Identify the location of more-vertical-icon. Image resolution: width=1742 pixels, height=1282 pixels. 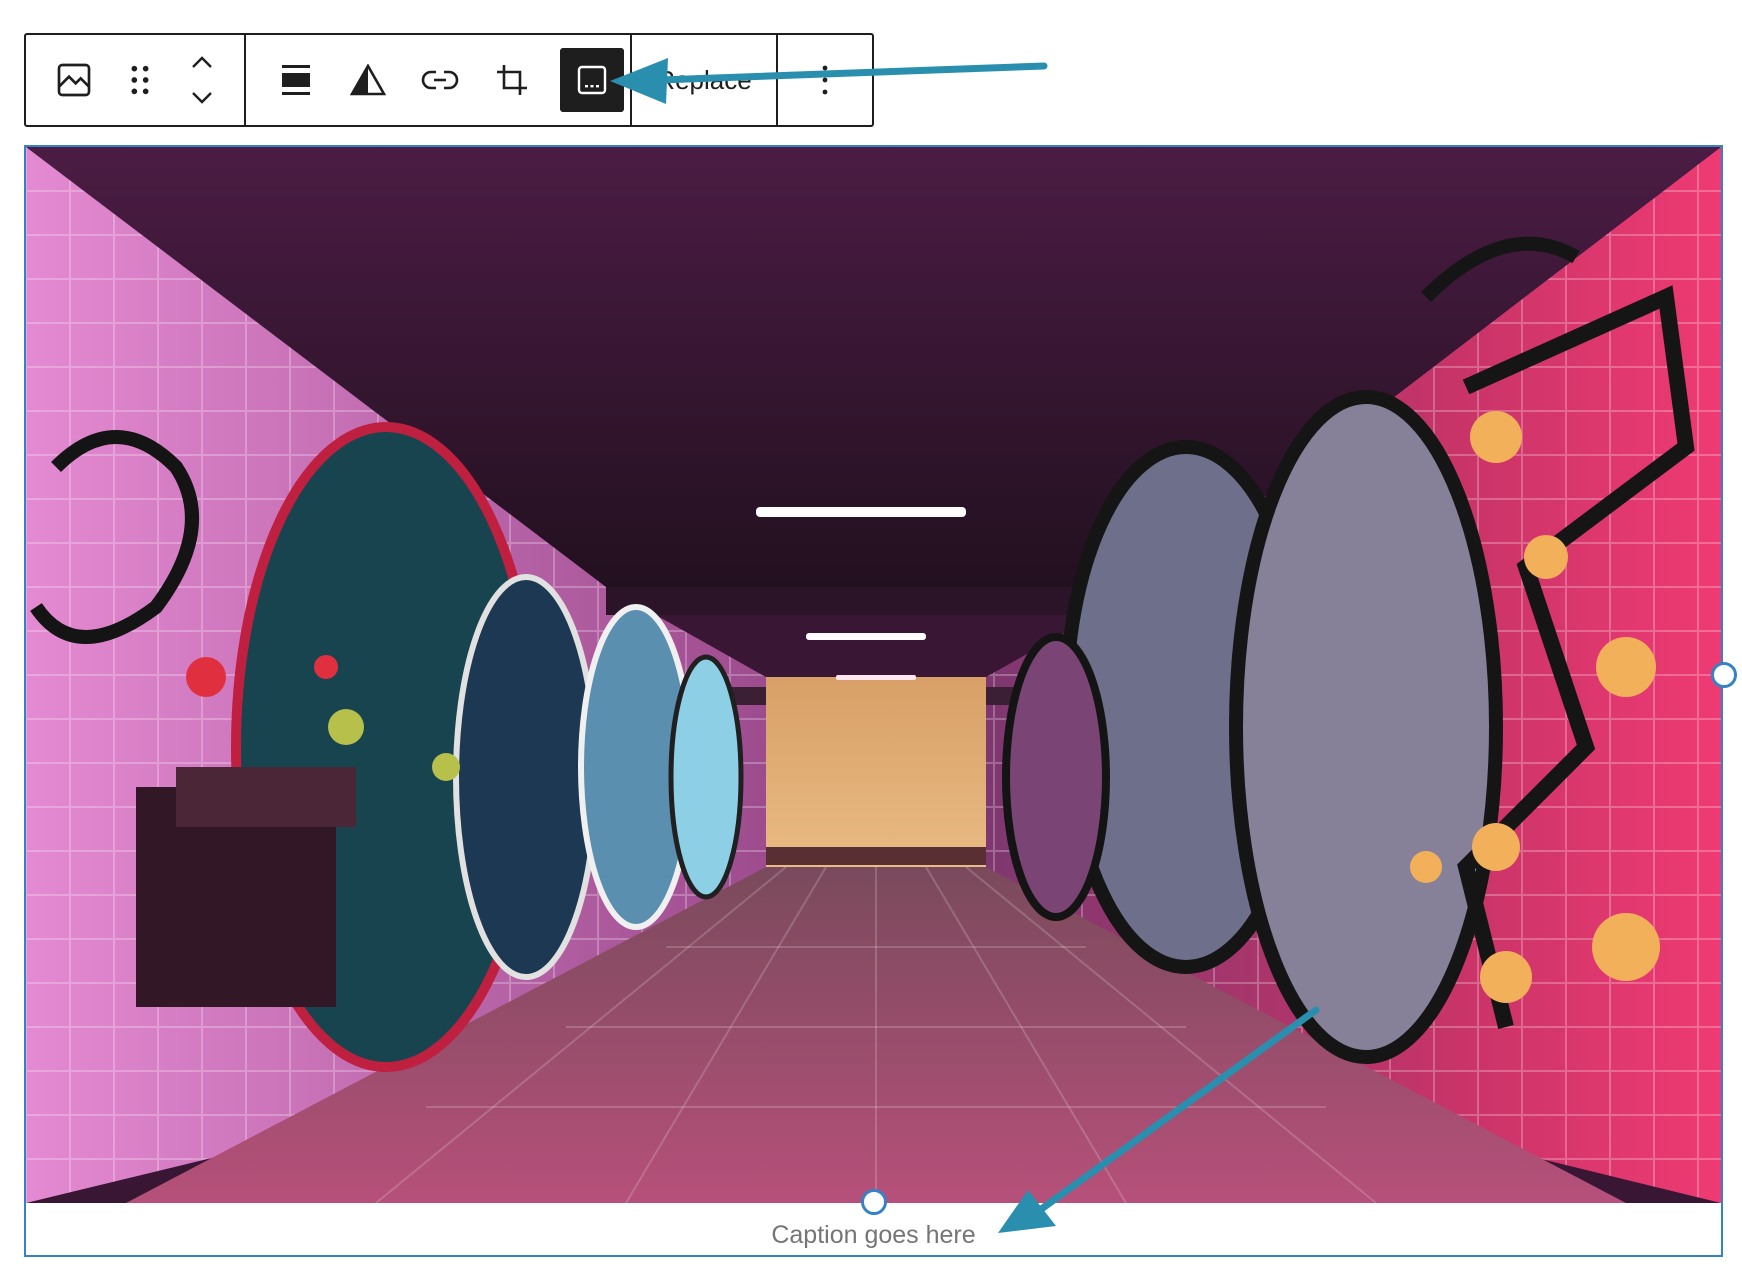
(825, 80).